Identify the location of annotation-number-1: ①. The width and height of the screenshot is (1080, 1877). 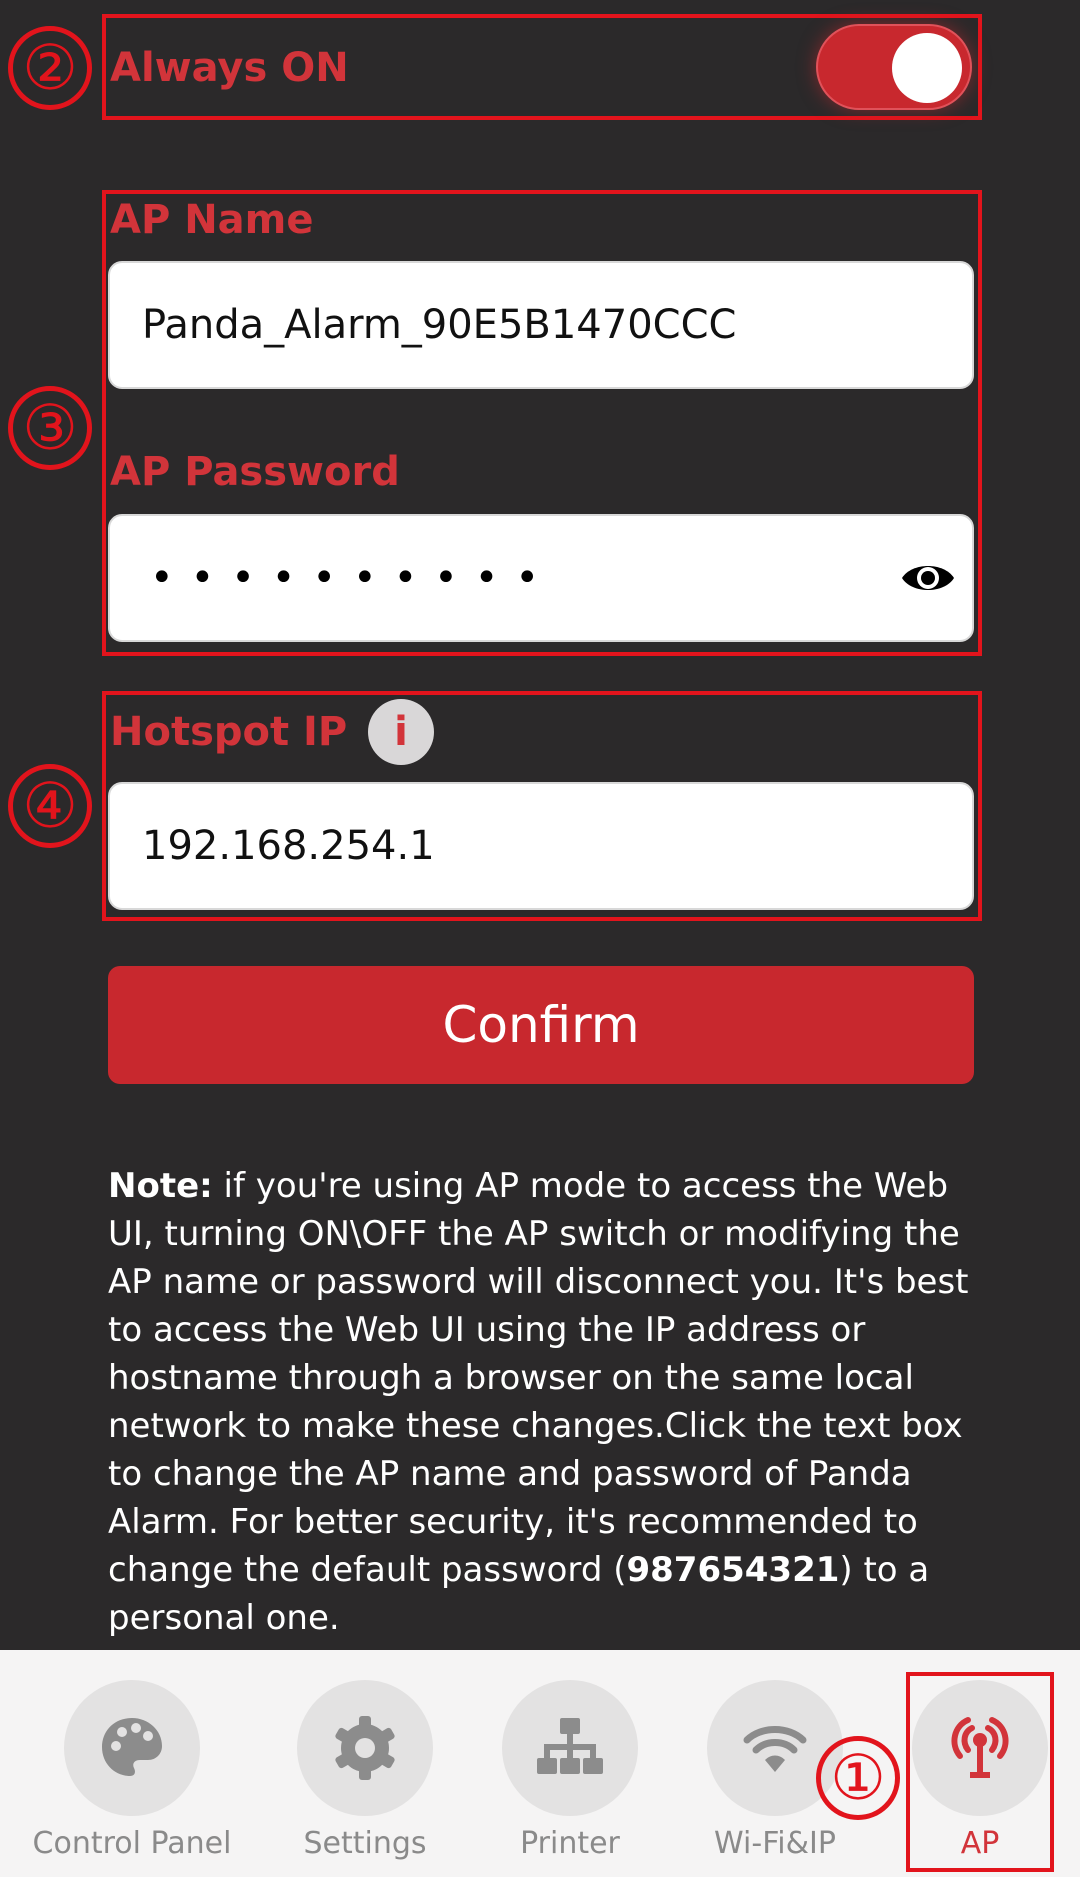
(858, 1778).